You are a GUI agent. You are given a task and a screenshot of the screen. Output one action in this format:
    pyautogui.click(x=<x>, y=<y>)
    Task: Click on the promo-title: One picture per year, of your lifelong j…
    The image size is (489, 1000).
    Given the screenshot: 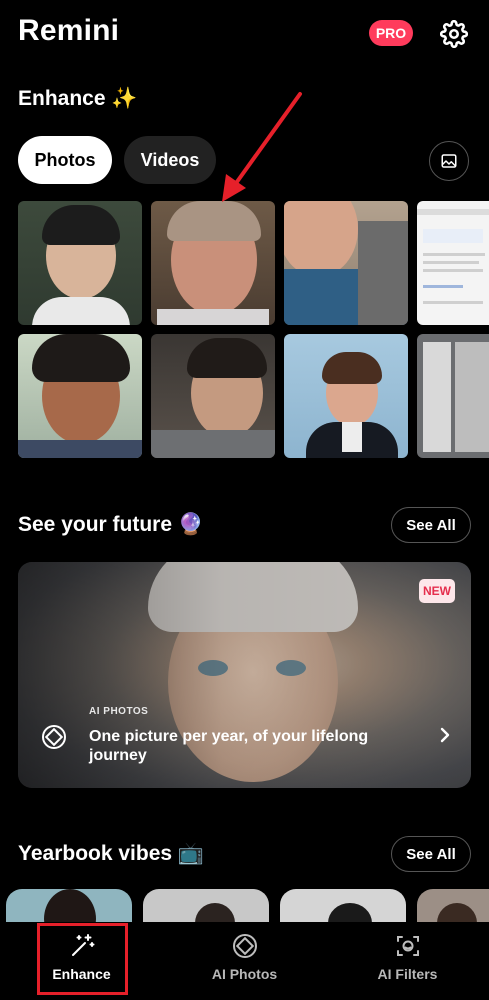 What is the action you would take?
    pyautogui.click(x=229, y=746)
    